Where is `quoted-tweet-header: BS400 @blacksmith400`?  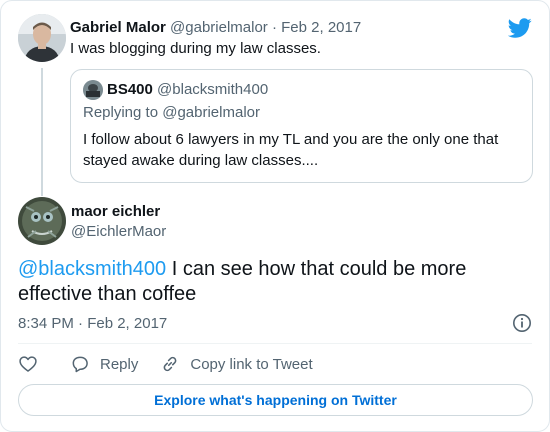
quoted-tweet-header: BS400 @blacksmith400 is located at coordinates (301, 90).